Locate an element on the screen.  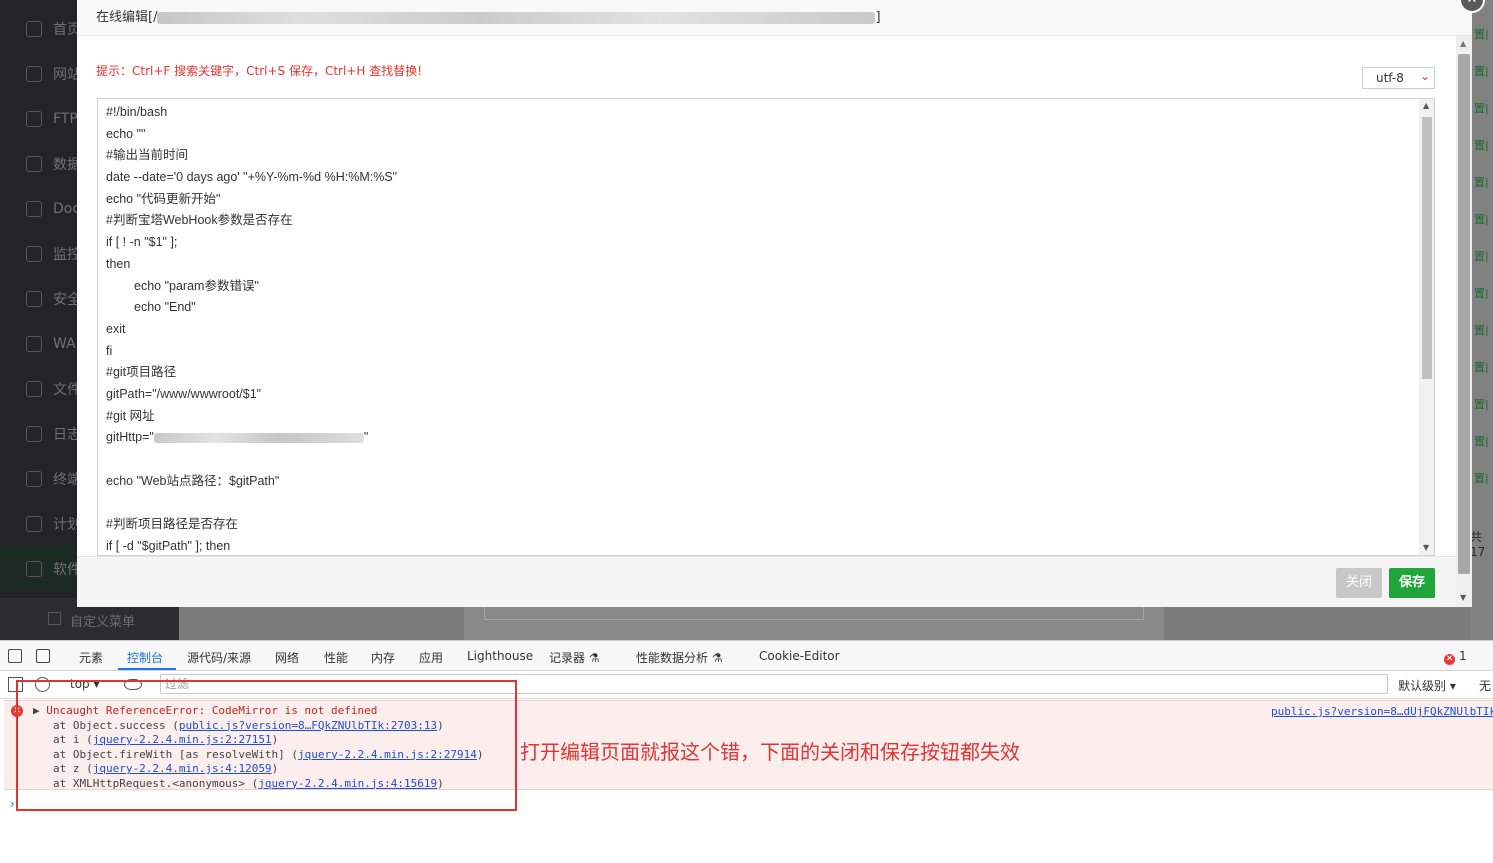
code-line: echo "Web站点路径：$gitPath" is located at coordinates (756, 482).